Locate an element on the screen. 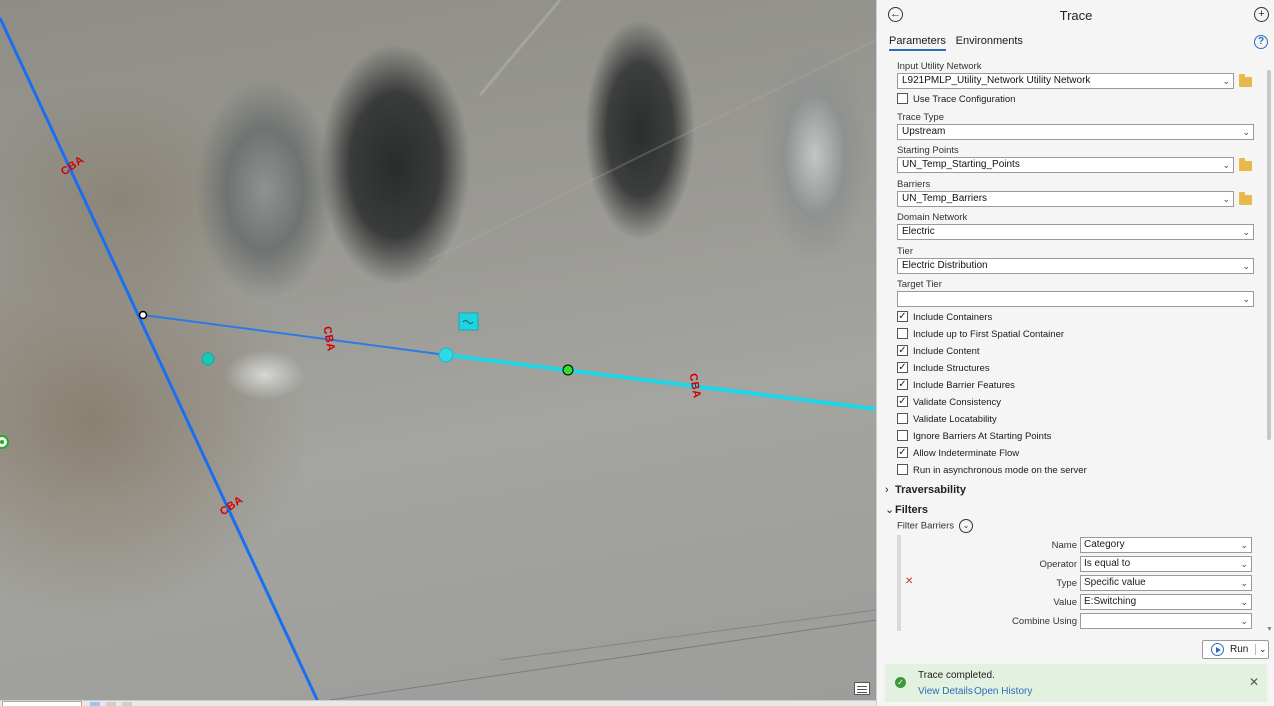  option-async-mode: Run in asynchronous mode on the server is located at coordinates (992, 471).